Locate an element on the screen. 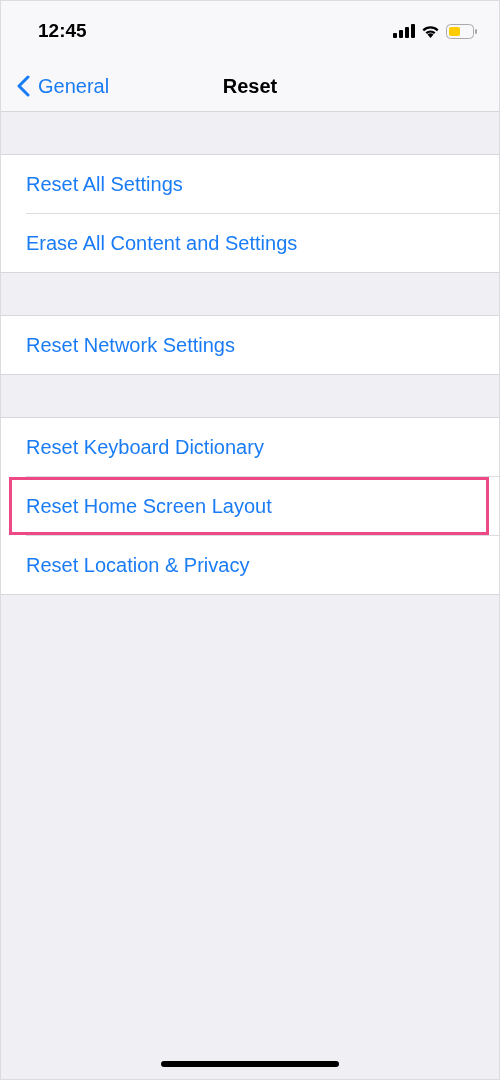 This screenshot has width=500, height=1080. chevron-left-icon is located at coordinates (23, 86).